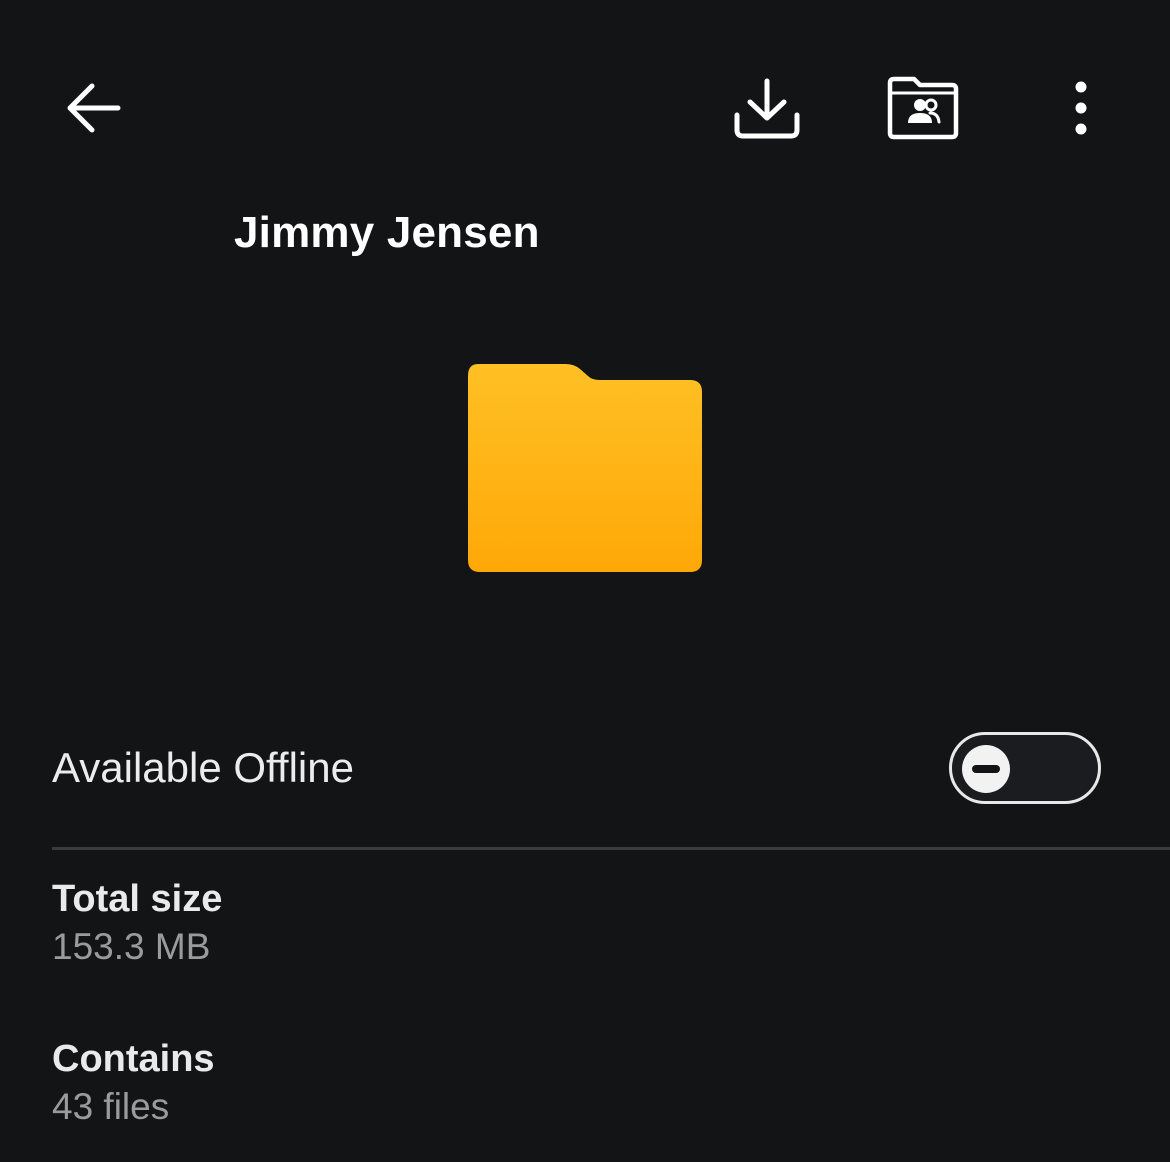 This screenshot has width=1170, height=1162. I want to click on contains-label: Contains, so click(133, 1059).